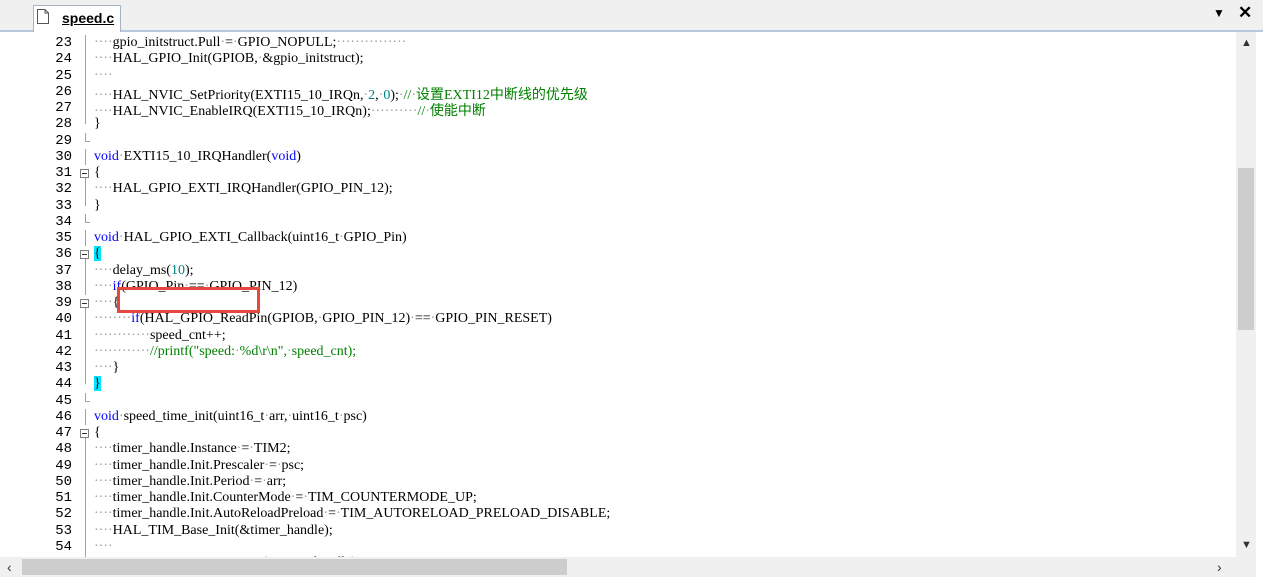 This screenshot has width=1263, height=585. Describe the element at coordinates (63, 75) in the screenshot. I see `line-number: 25` at that location.